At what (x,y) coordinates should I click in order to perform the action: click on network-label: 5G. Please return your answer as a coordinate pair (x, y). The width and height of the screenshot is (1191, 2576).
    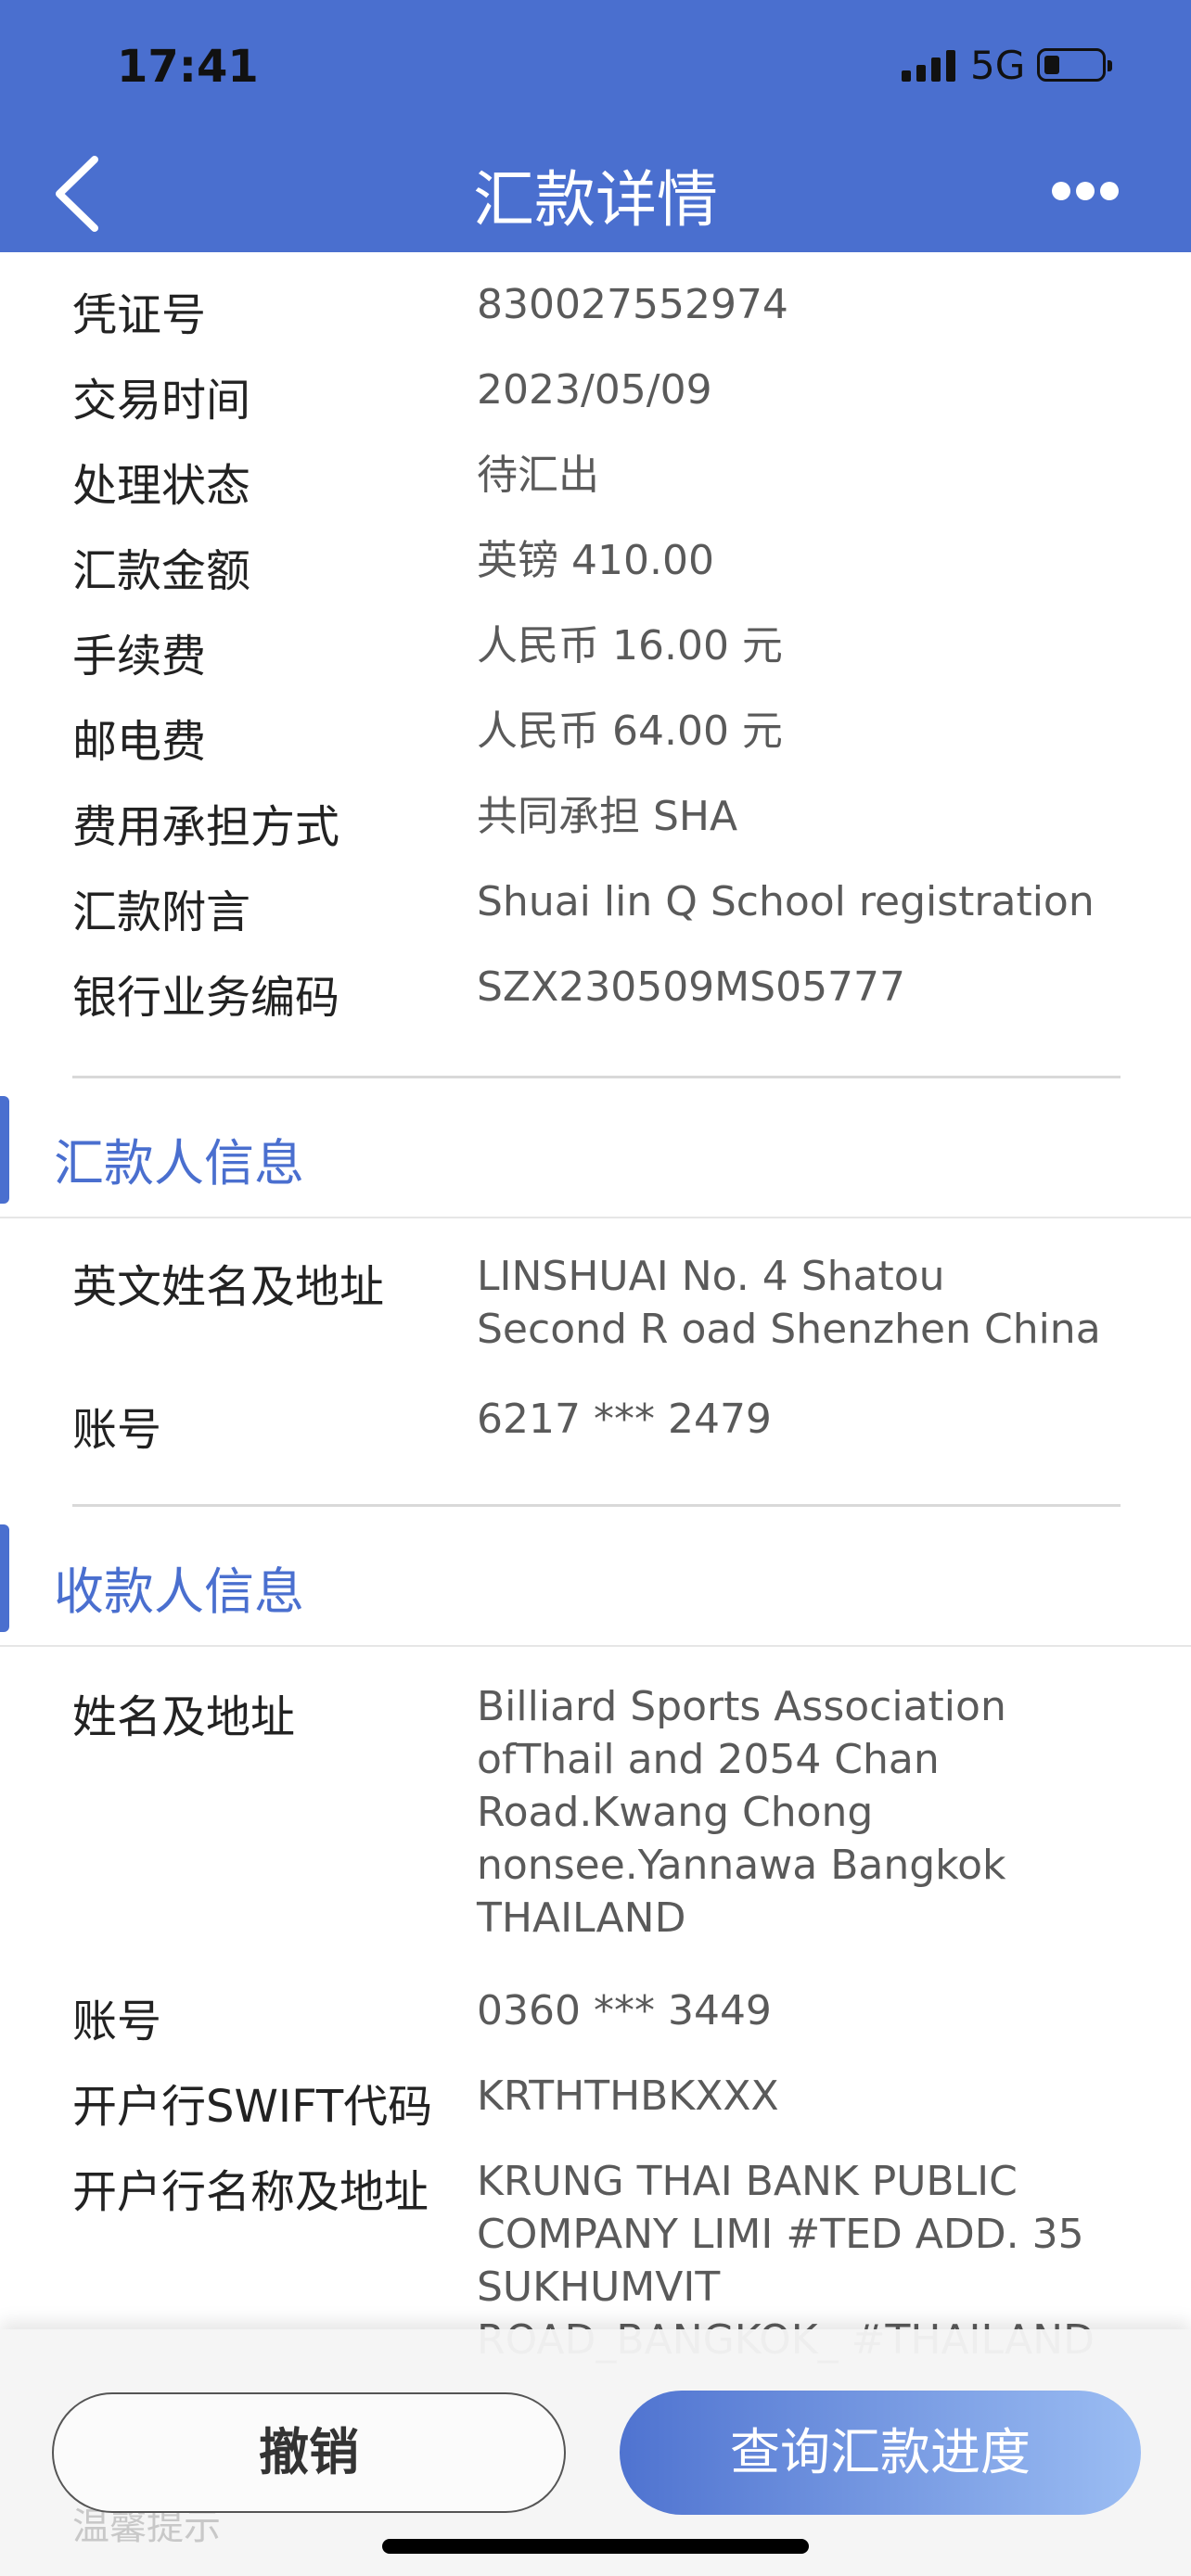
    Looking at the image, I should click on (998, 66).